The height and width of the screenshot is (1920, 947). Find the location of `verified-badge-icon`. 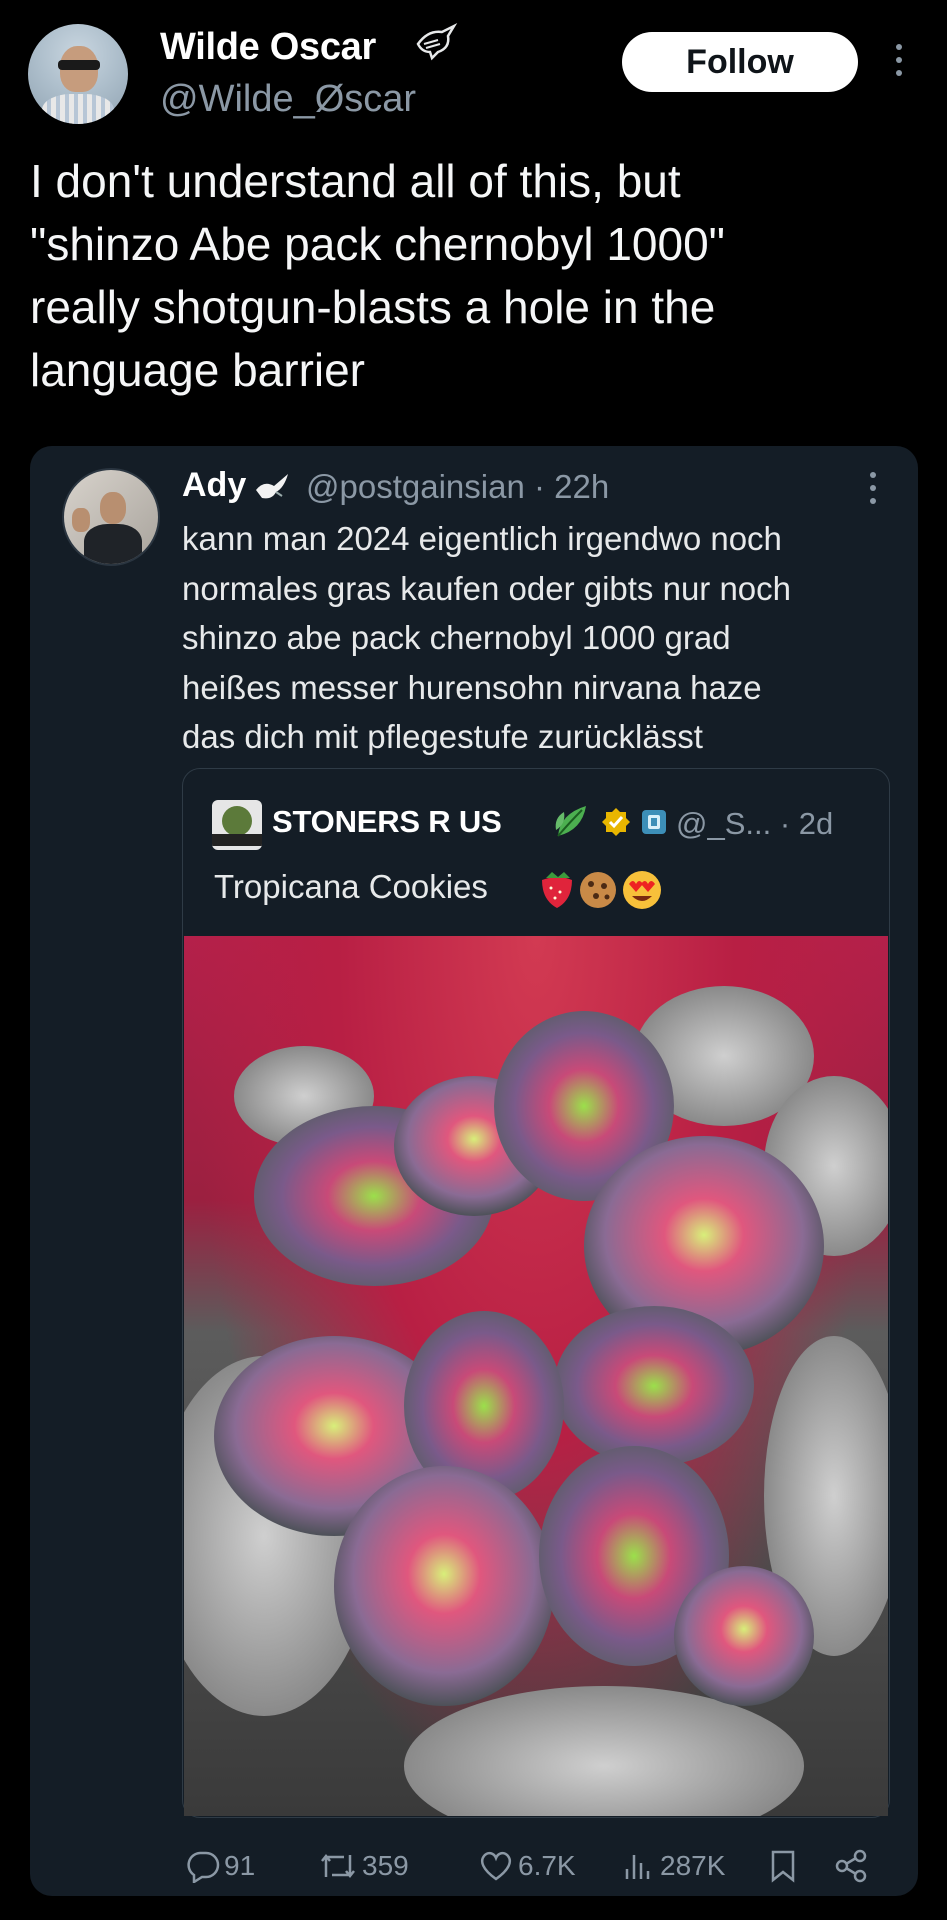

verified-badge-icon is located at coordinates (616, 822).